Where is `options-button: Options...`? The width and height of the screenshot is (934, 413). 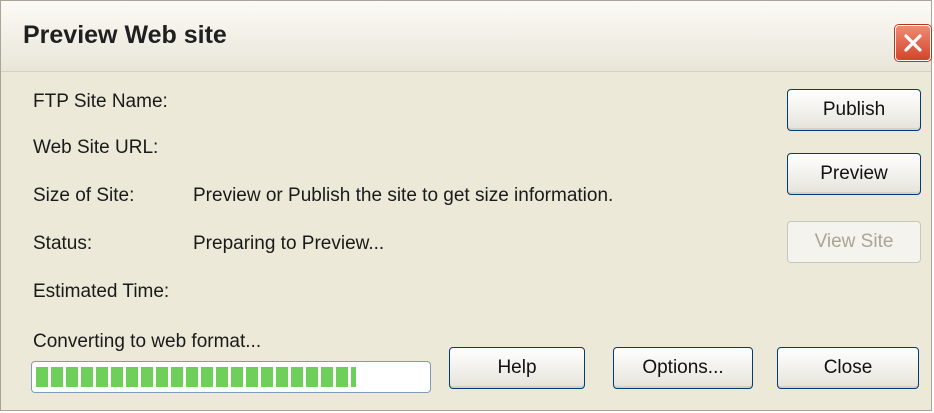
options-button: Options... is located at coordinates (683, 368).